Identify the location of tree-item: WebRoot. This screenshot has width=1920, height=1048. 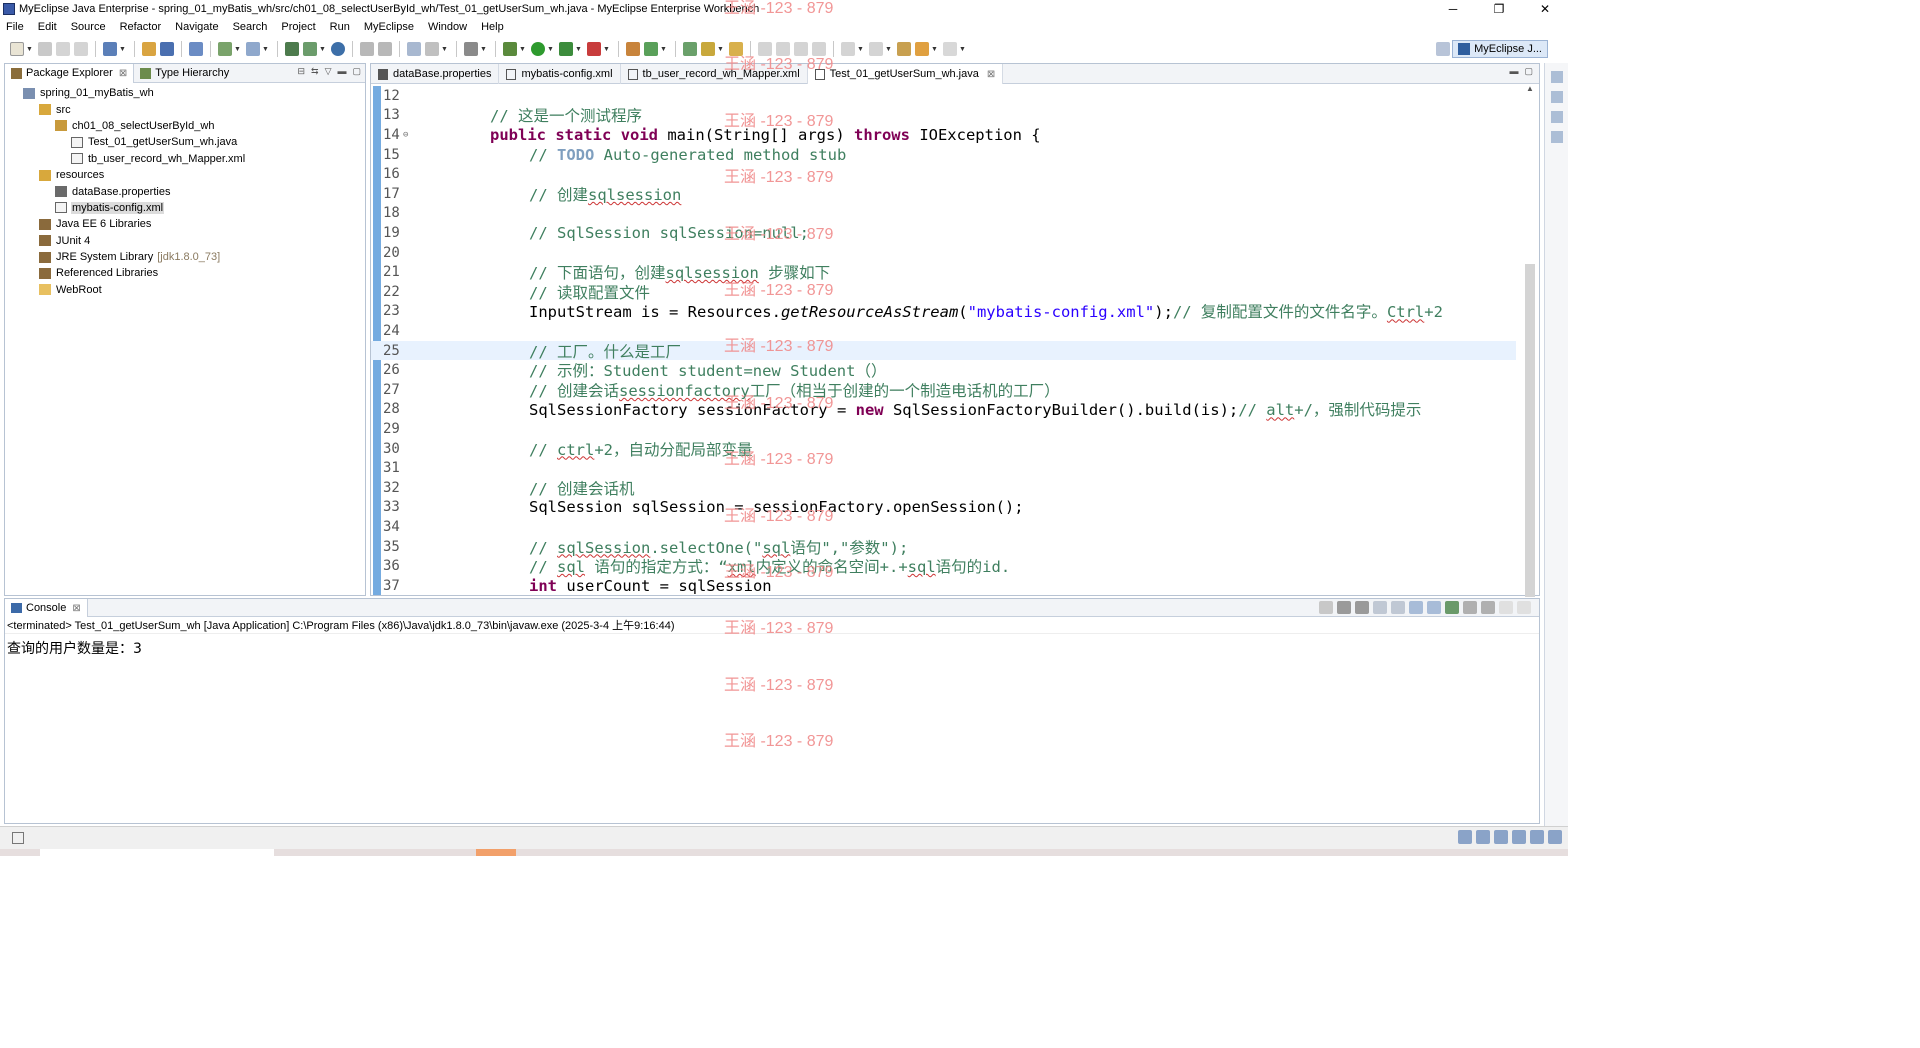
(185, 290).